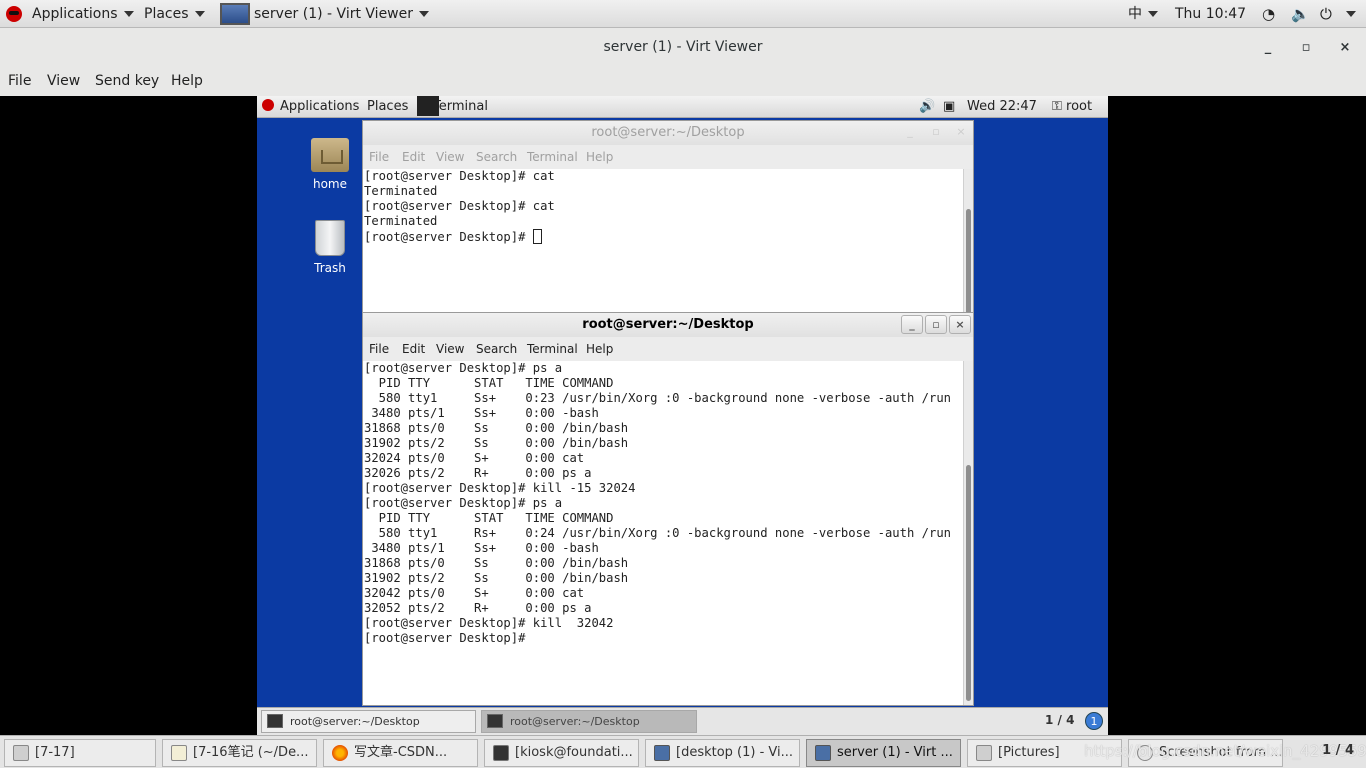 The height and width of the screenshot is (768, 1366). I want to click on host-applications-menu: Applications, so click(70, 14).